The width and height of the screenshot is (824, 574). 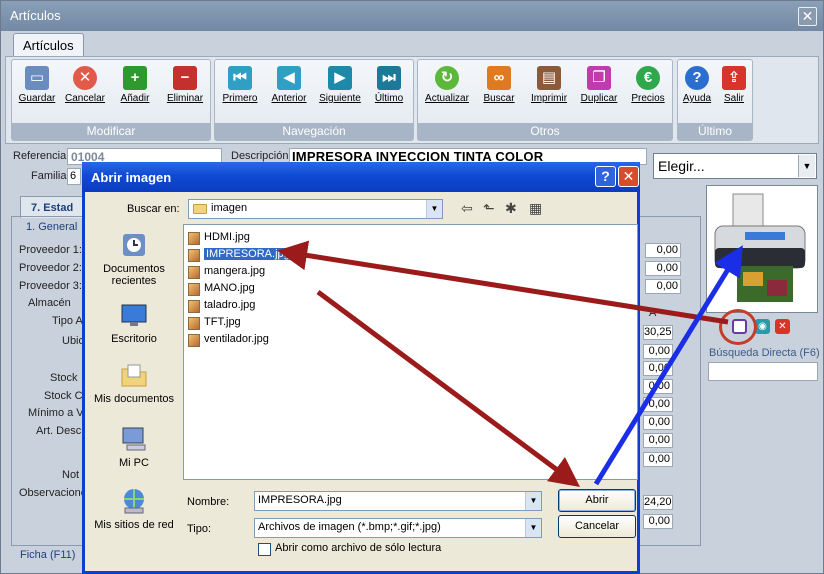 What do you see at coordinates (134, 258) in the screenshot?
I see `place-recent: Documentos recientes` at bounding box center [134, 258].